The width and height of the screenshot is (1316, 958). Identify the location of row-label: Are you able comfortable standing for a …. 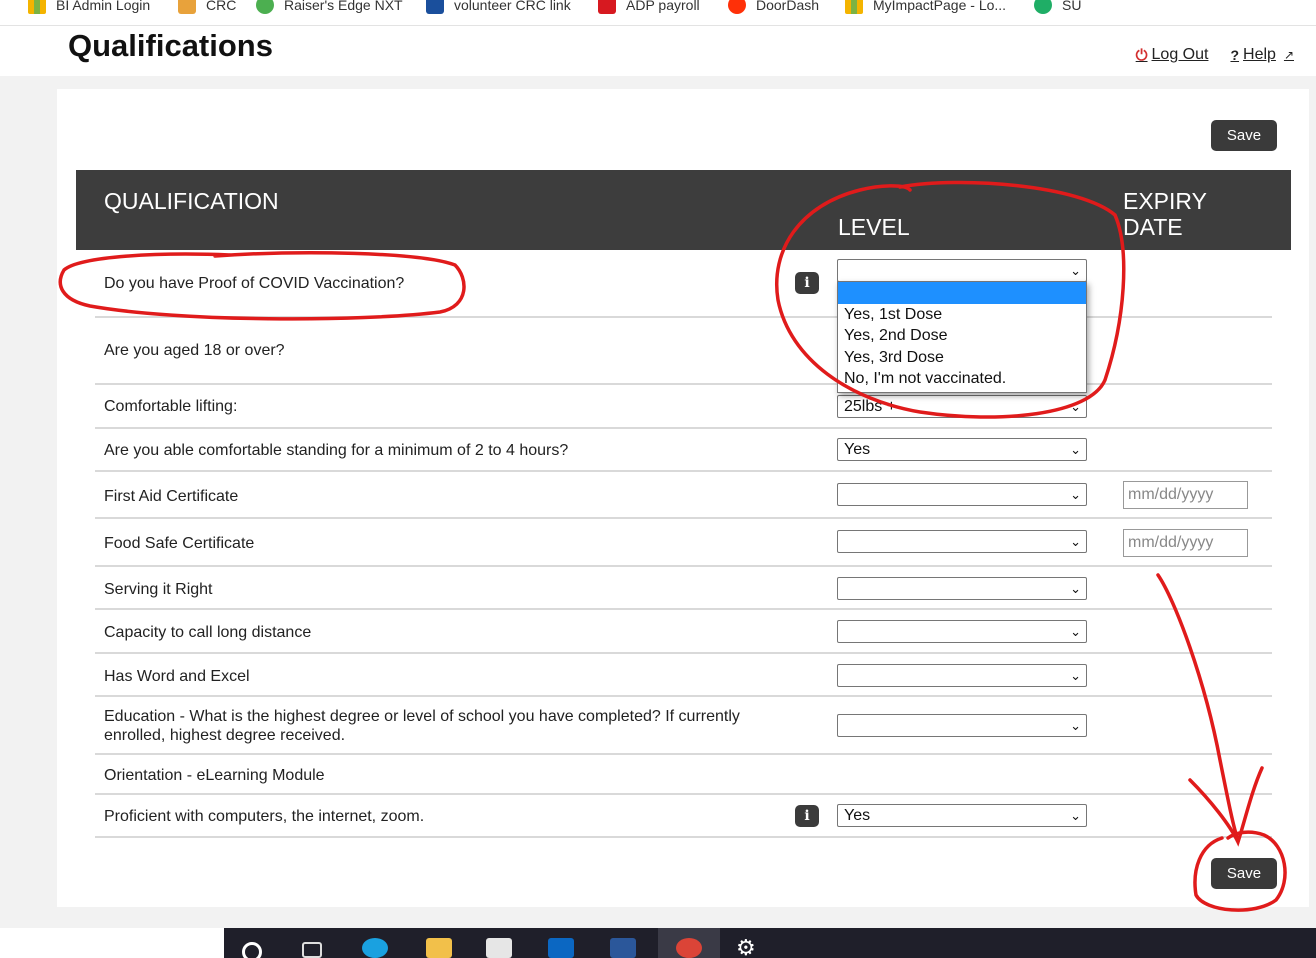
(336, 450).